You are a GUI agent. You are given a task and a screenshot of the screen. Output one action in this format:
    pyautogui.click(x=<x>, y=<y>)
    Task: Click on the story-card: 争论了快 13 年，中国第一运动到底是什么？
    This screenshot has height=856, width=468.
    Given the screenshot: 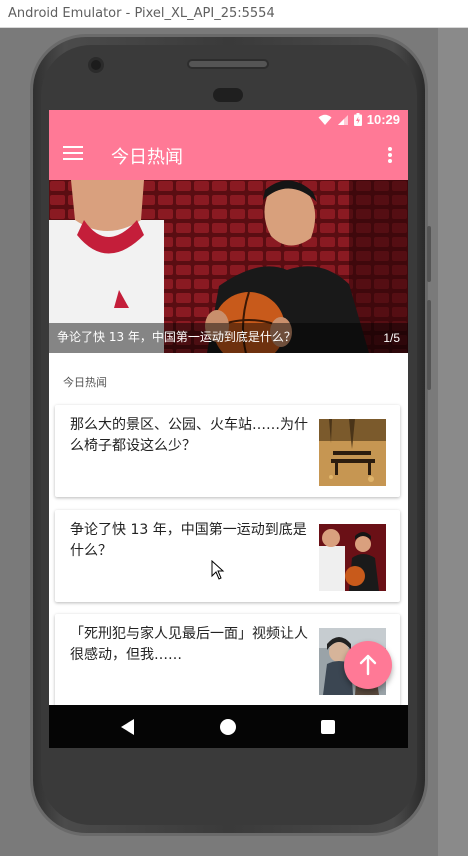 What is the action you would take?
    pyautogui.click(x=227, y=556)
    